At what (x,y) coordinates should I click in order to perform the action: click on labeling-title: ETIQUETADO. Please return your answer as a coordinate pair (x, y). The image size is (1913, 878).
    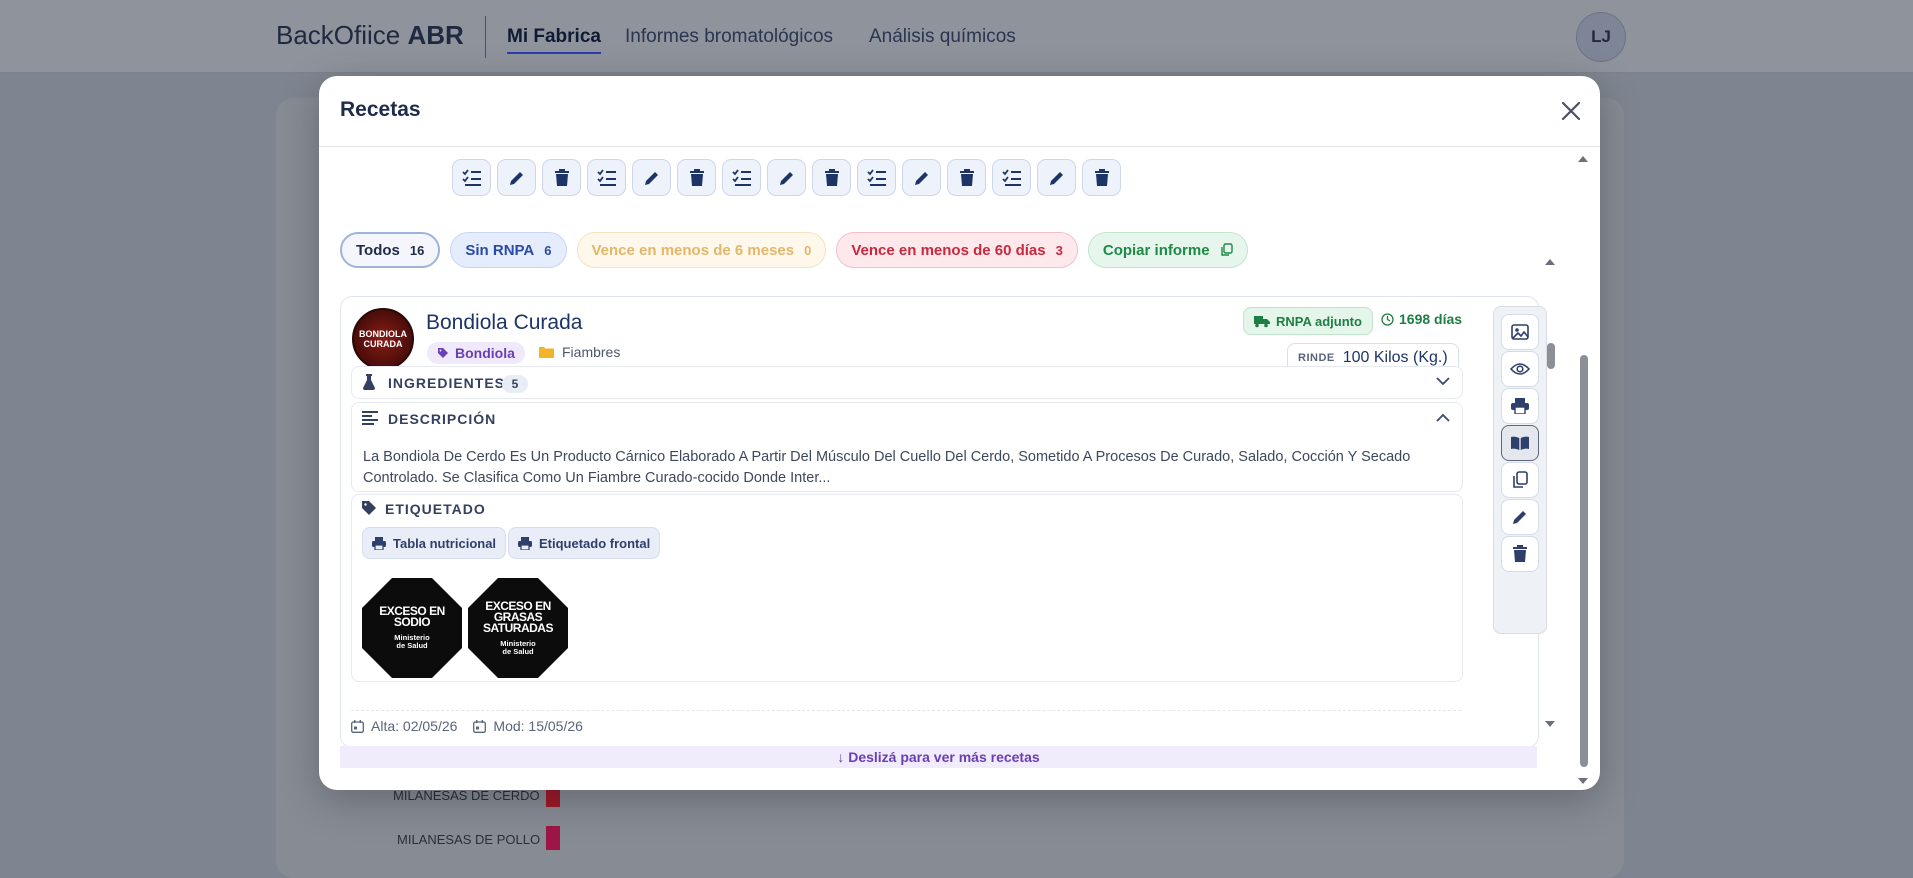
    Looking at the image, I should click on (435, 509).